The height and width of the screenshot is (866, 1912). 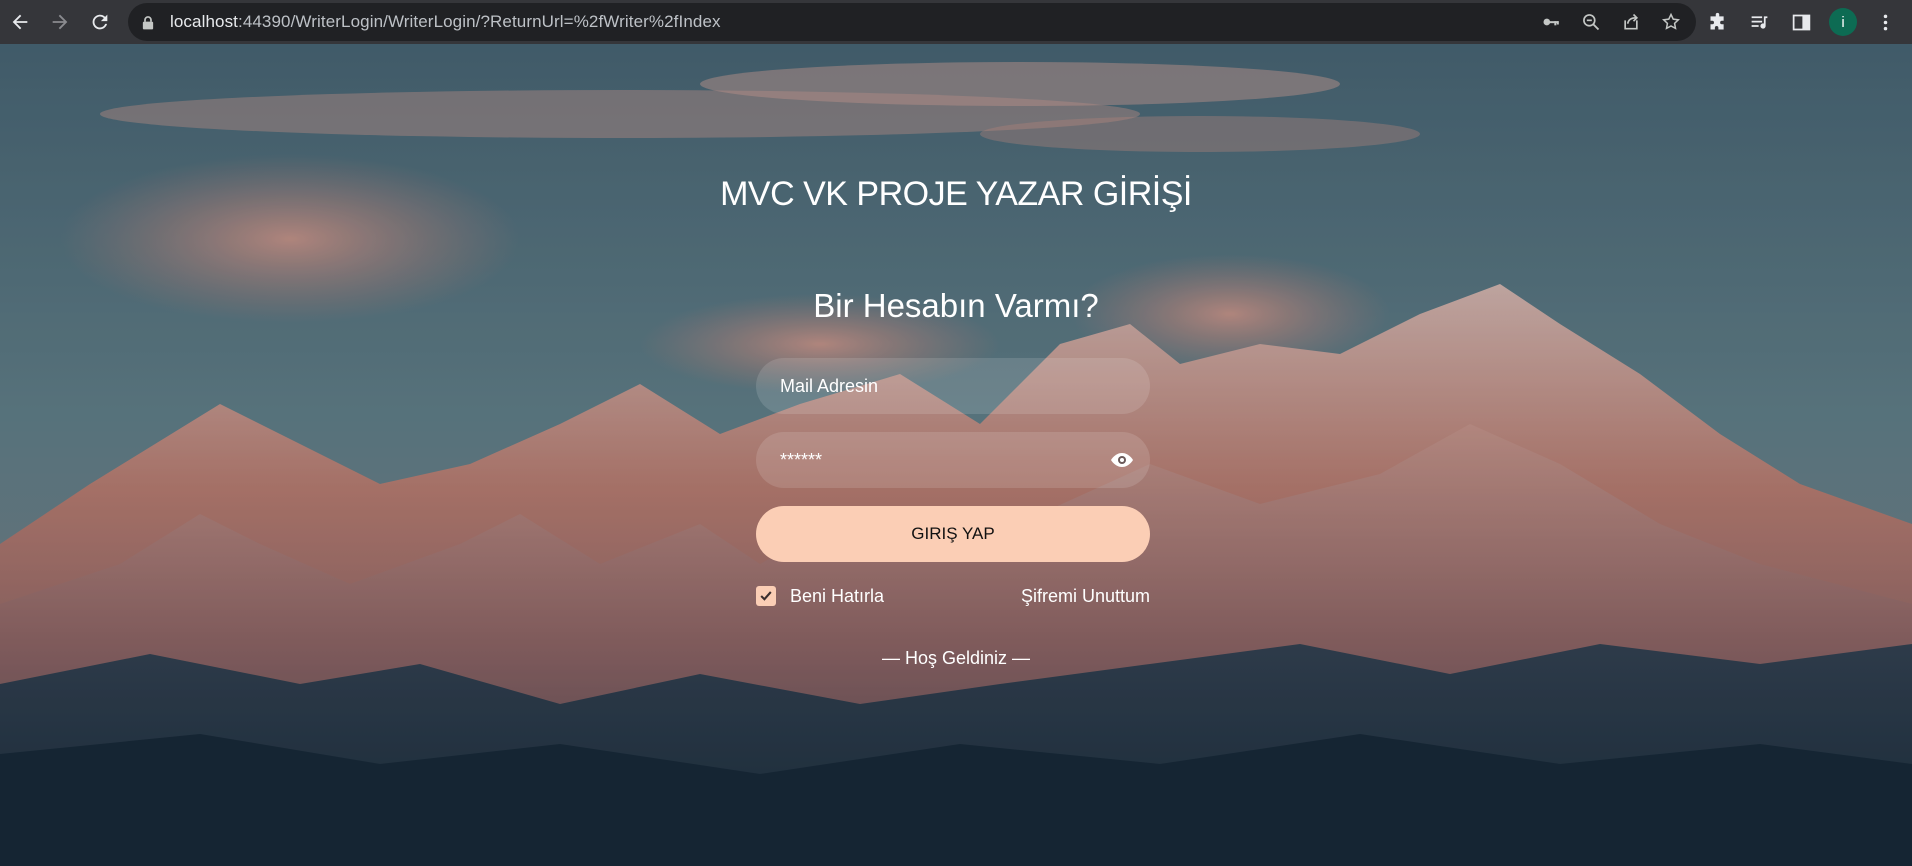 What do you see at coordinates (1631, 22) in the screenshot?
I see `share-icon` at bounding box center [1631, 22].